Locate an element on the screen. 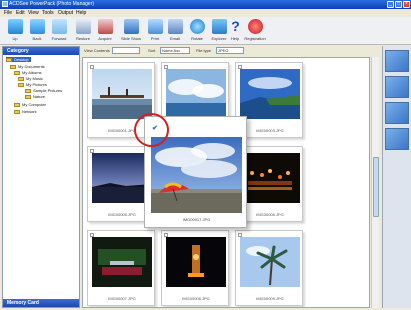 The image size is (411, 310). forward-arrow-icon is located at coordinates (59, 26).